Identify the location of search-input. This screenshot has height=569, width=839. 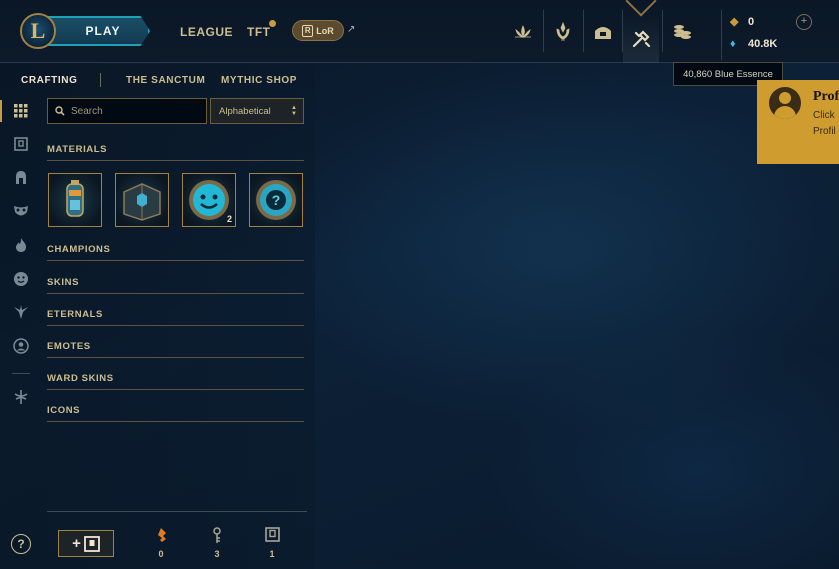
(136, 111).